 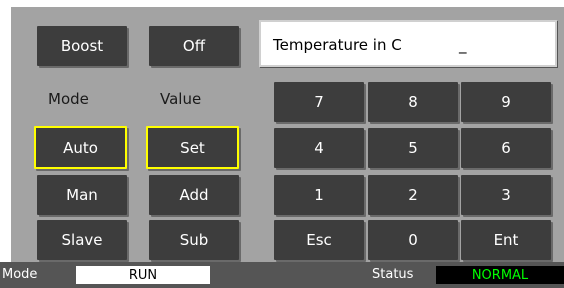 I want to click on key-9-button: 9, so click(x=506, y=102).